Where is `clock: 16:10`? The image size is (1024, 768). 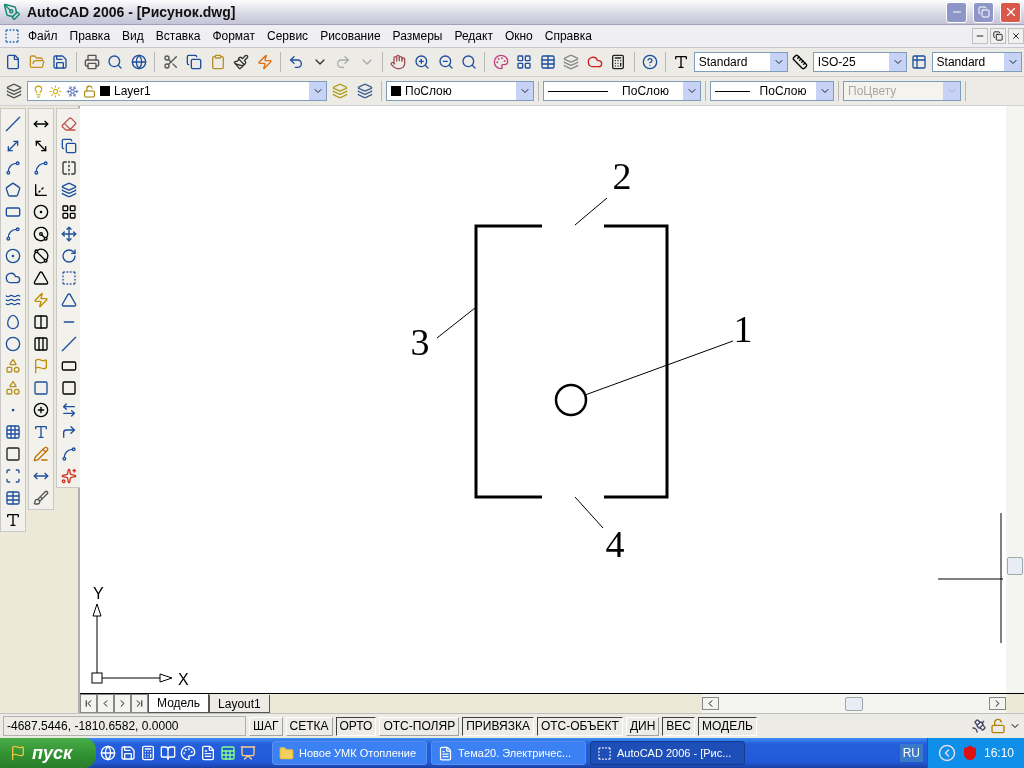 clock: 16:10 is located at coordinates (998, 753).